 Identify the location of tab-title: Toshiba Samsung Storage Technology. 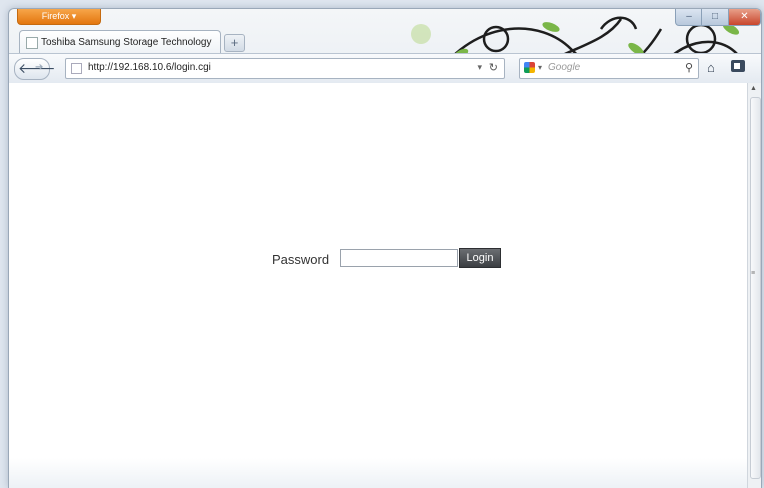
(126, 42).